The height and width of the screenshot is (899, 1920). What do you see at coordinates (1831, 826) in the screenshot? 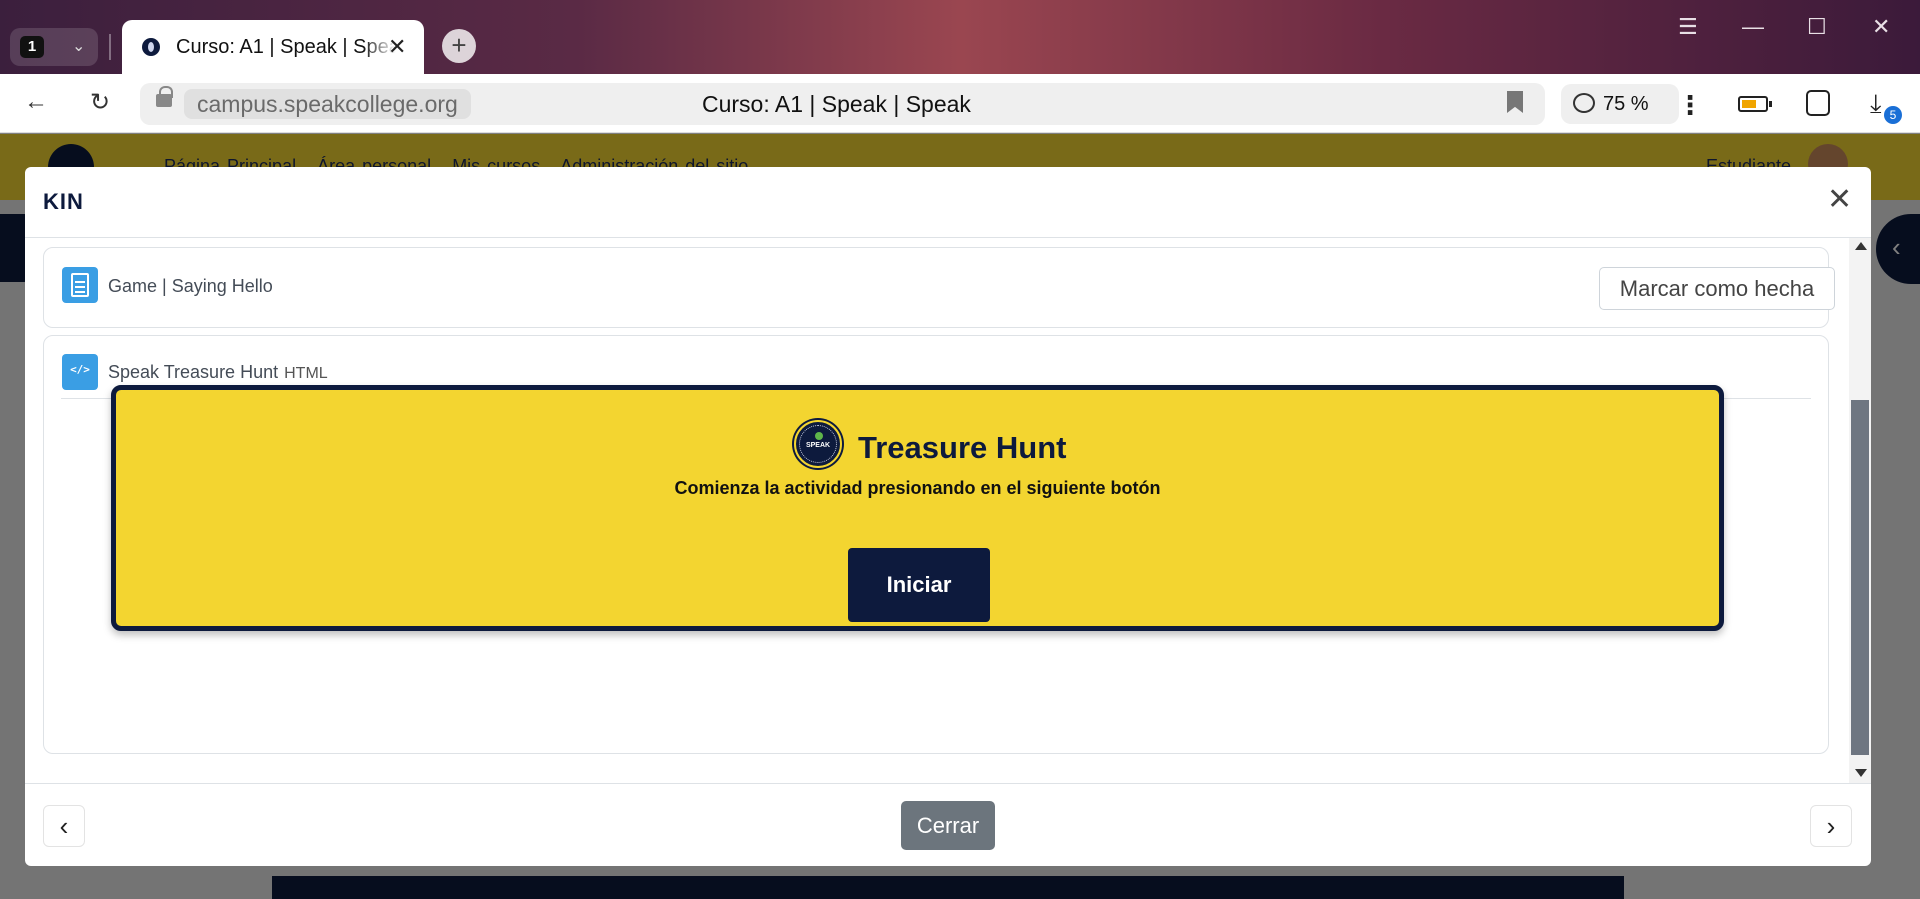
I see `next-activity-button: ›` at bounding box center [1831, 826].